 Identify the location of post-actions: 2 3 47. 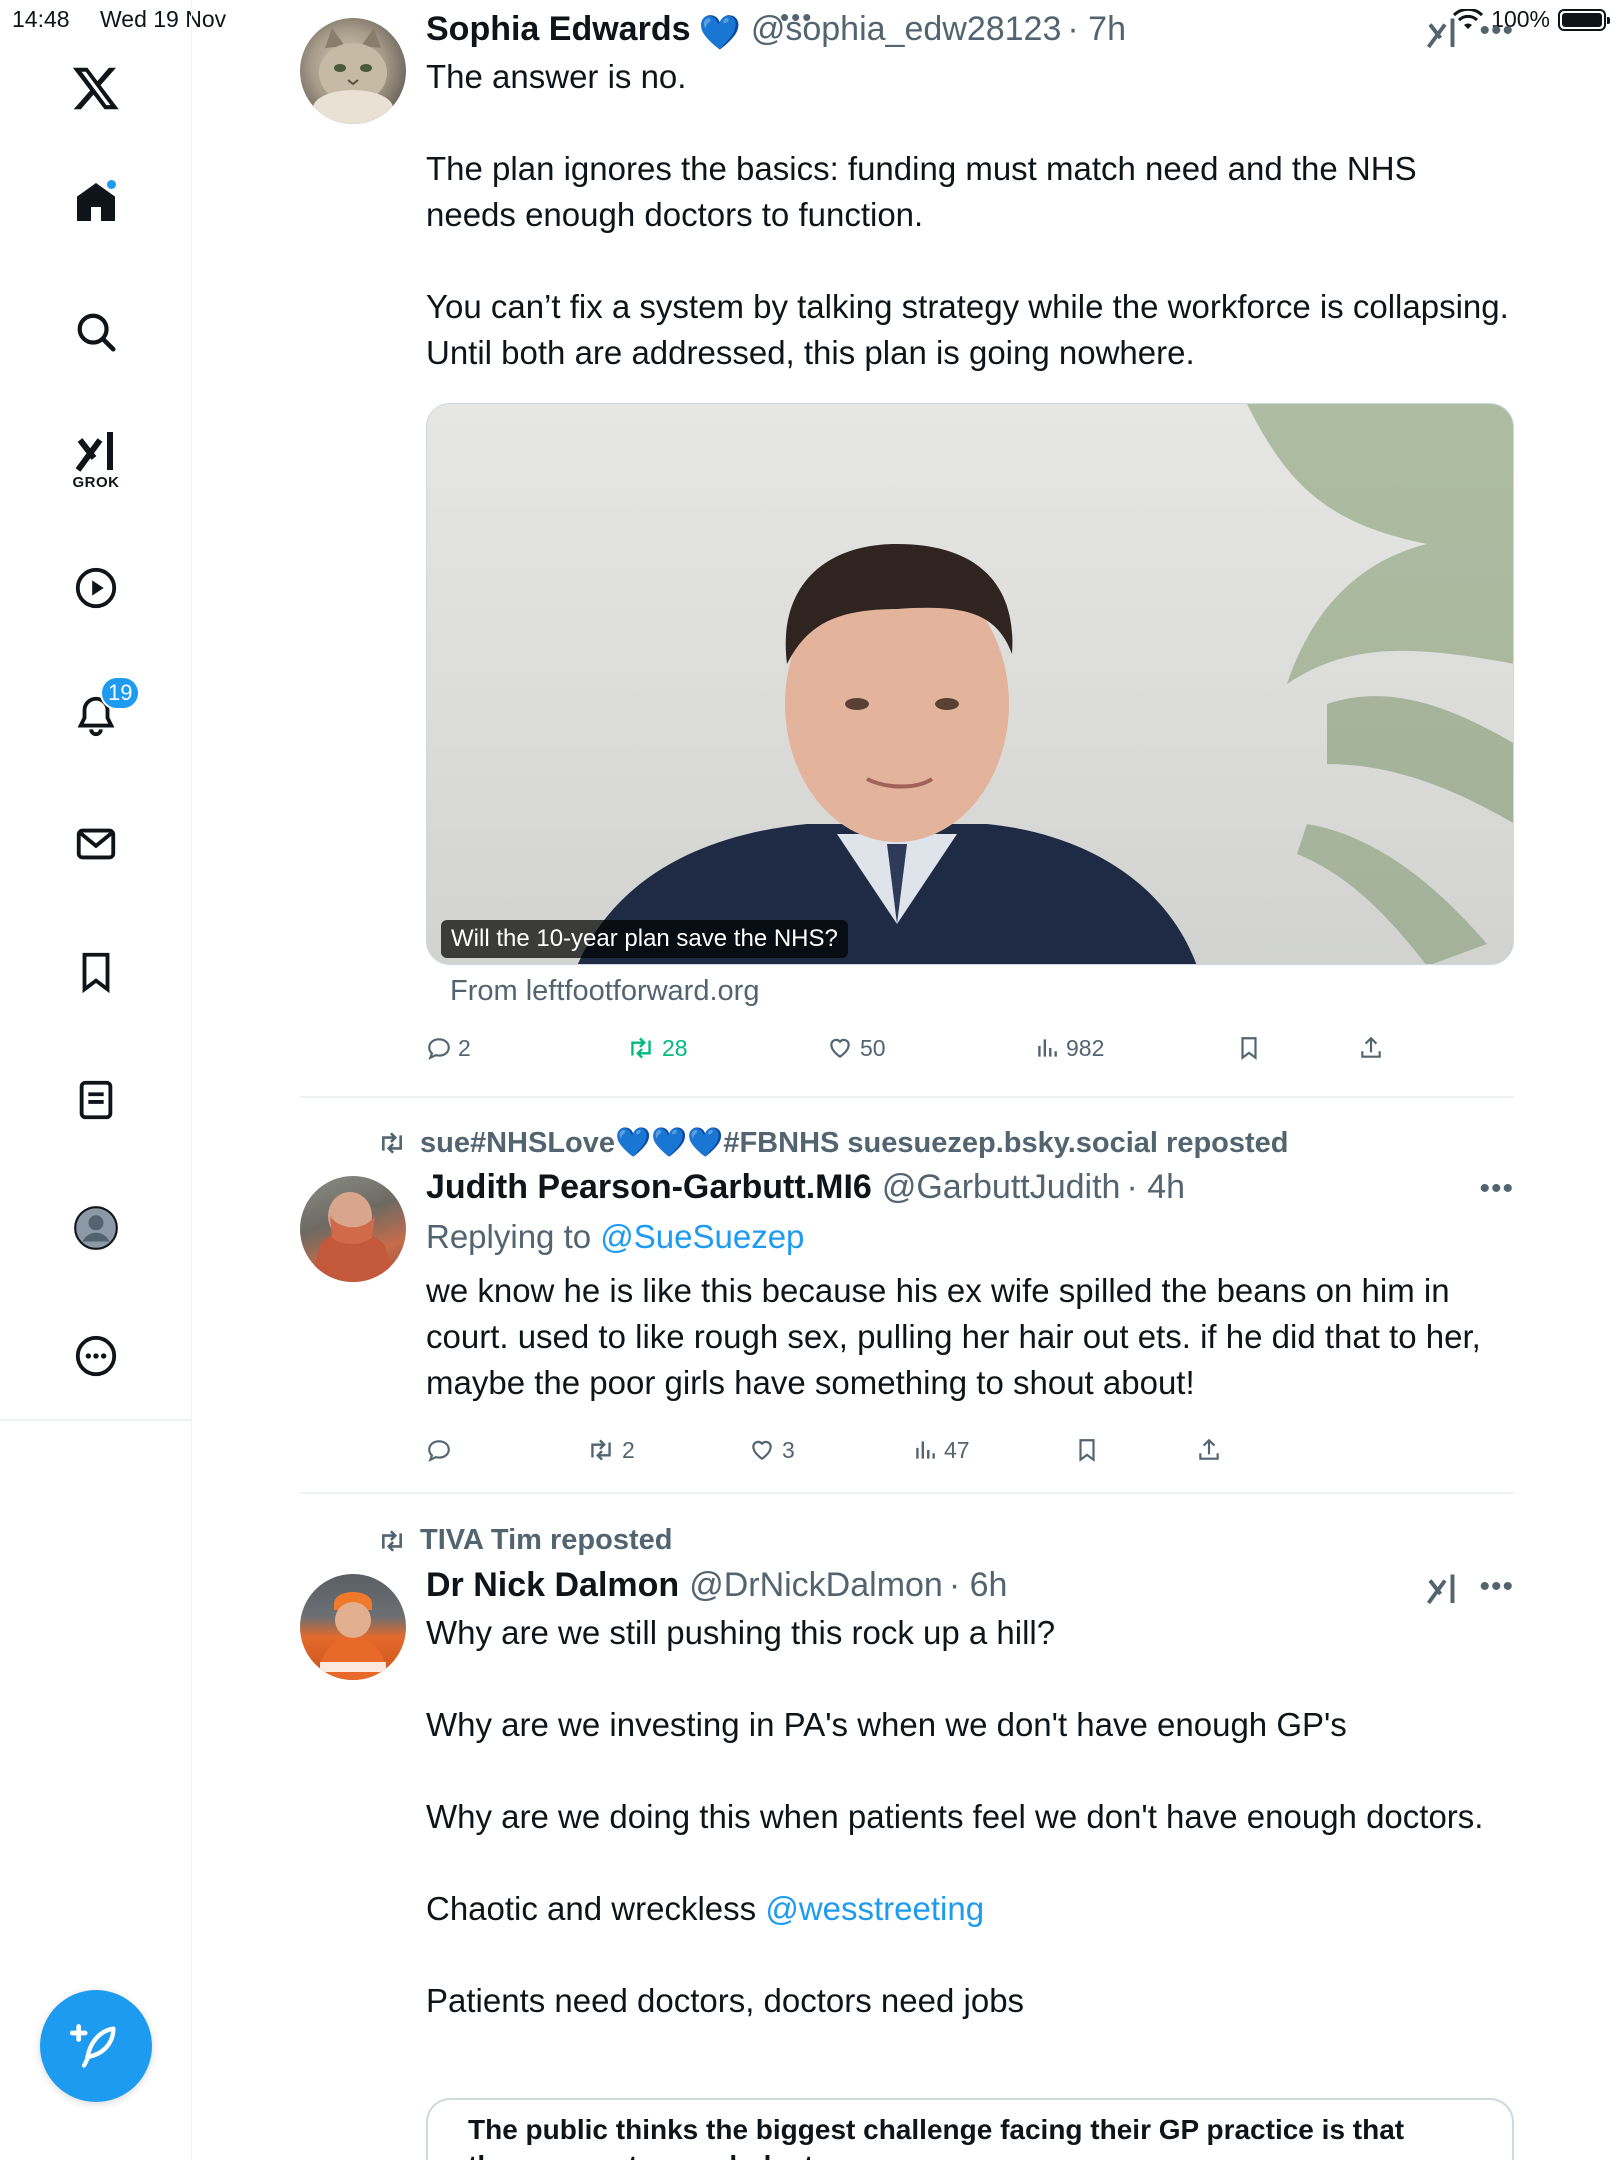
(926, 1450).